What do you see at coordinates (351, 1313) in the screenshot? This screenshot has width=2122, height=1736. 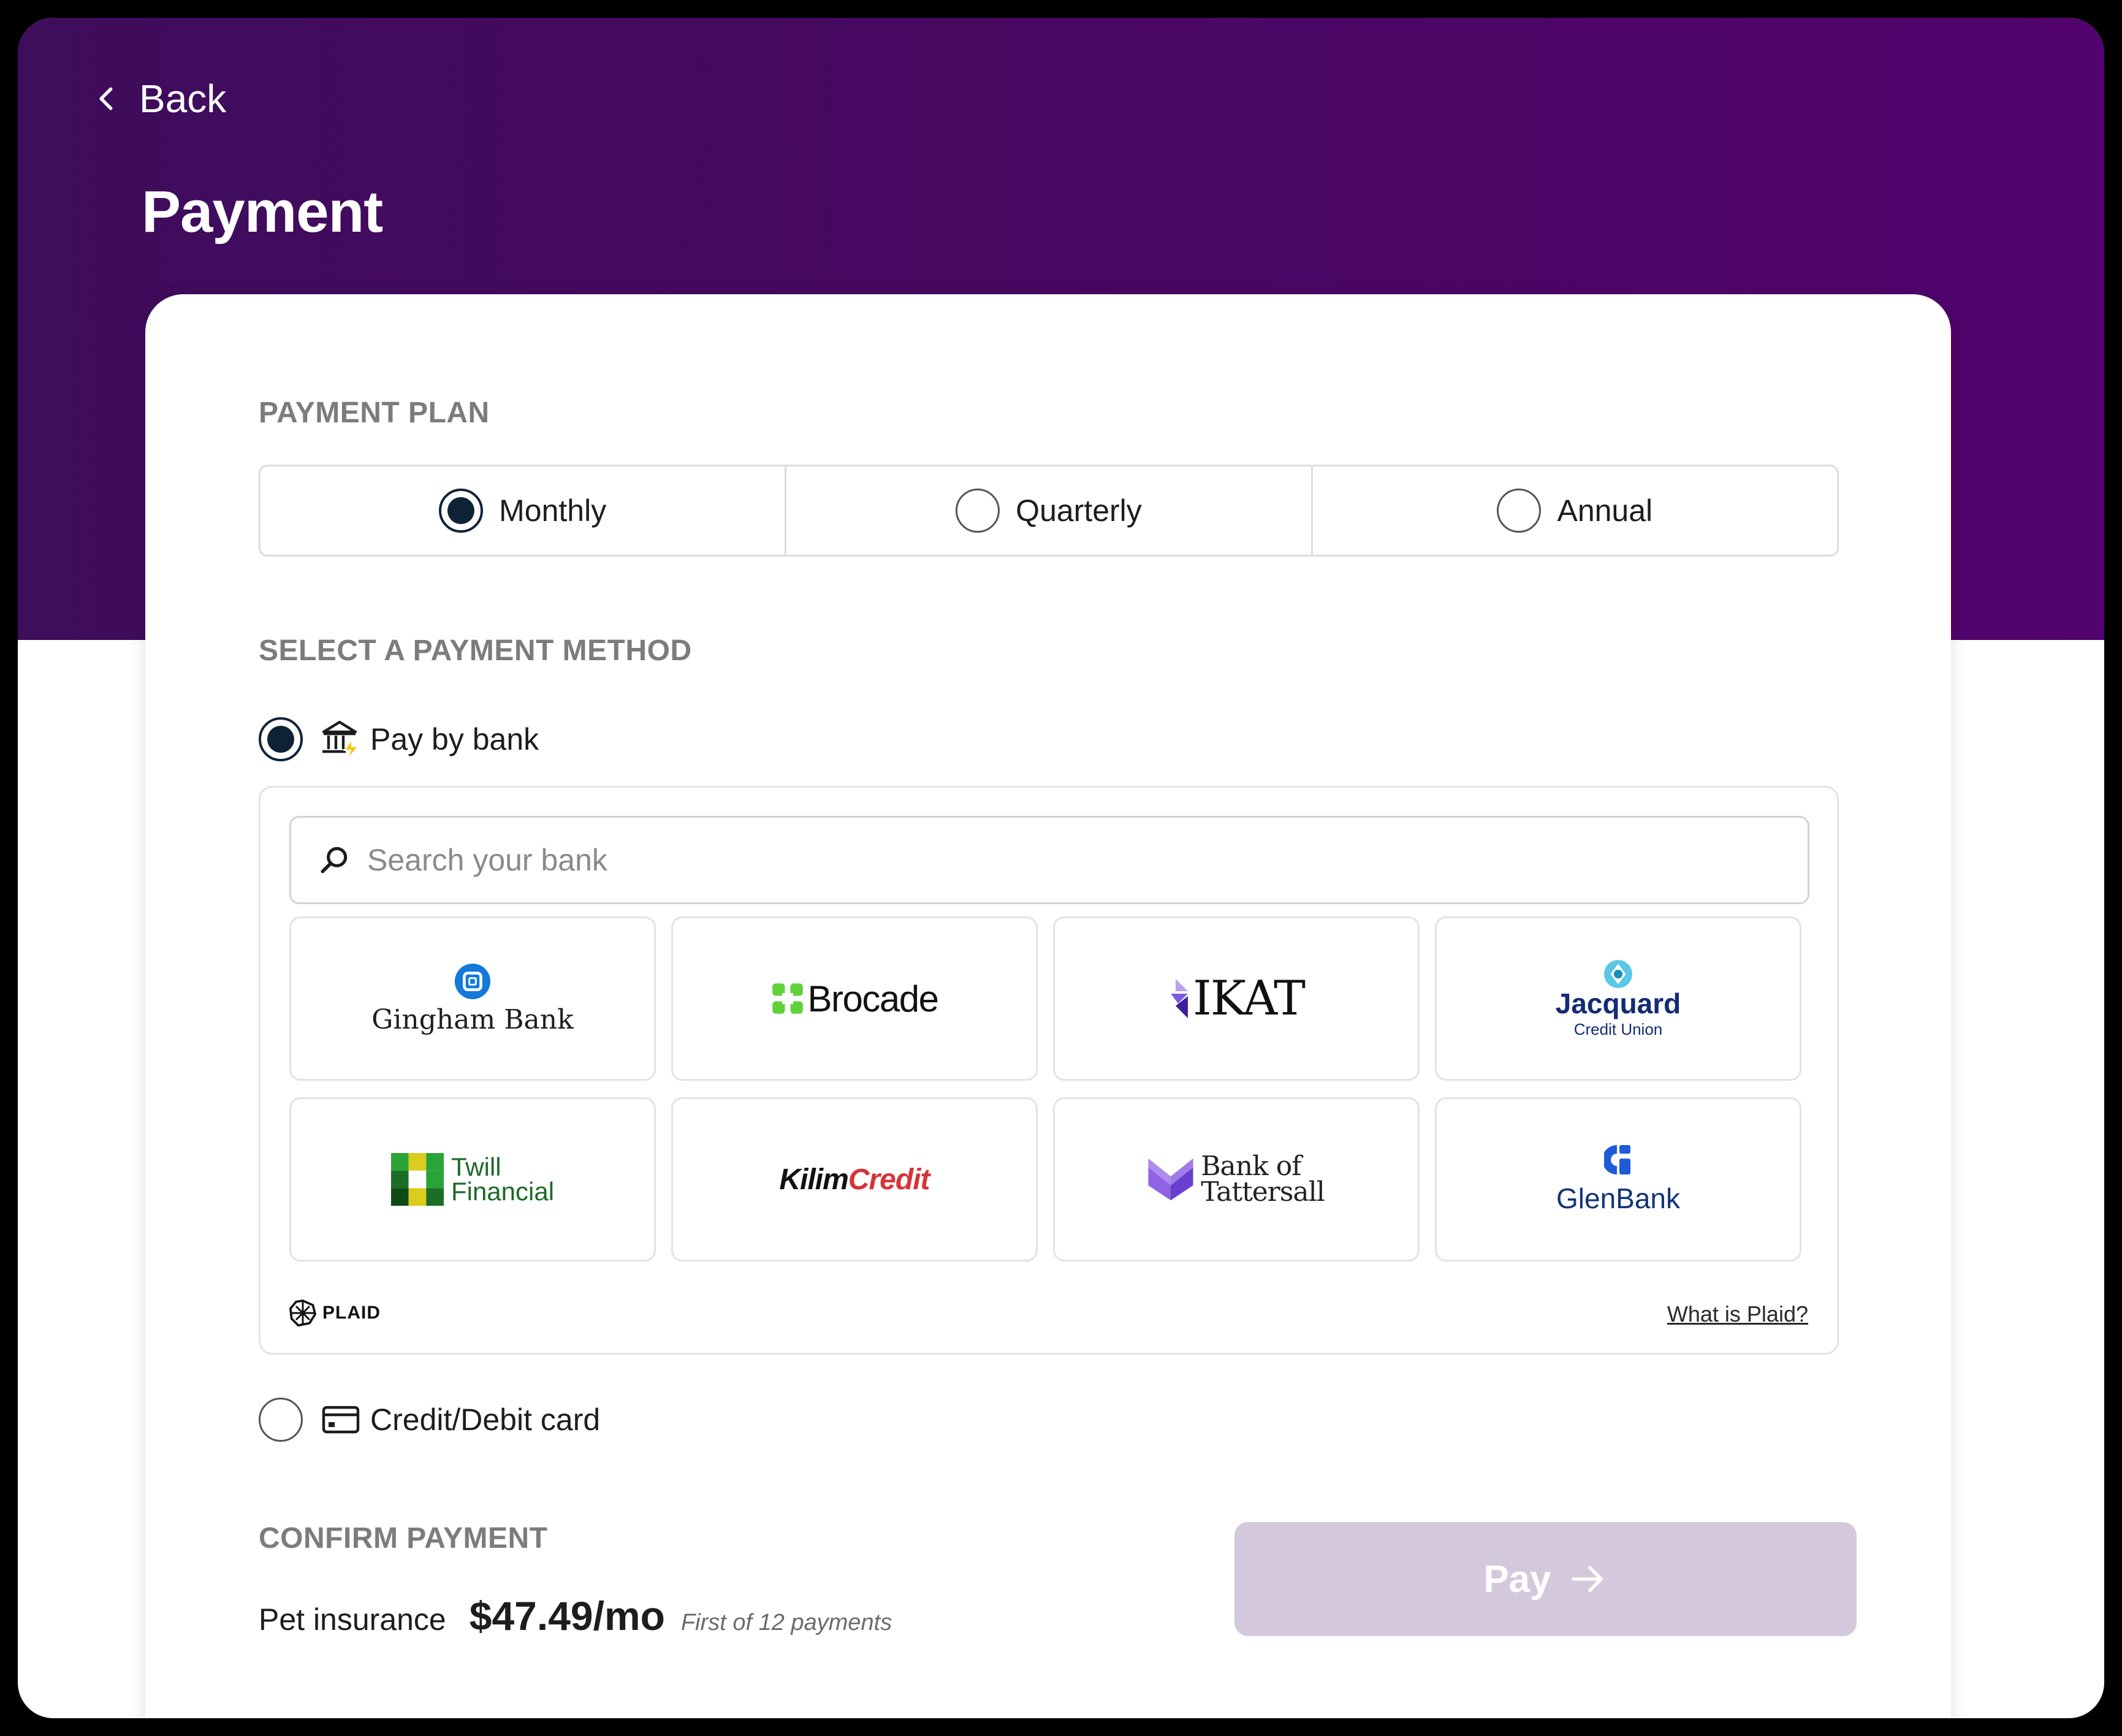 I see `plaid-wordmark: PLAID` at bounding box center [351, 1313].